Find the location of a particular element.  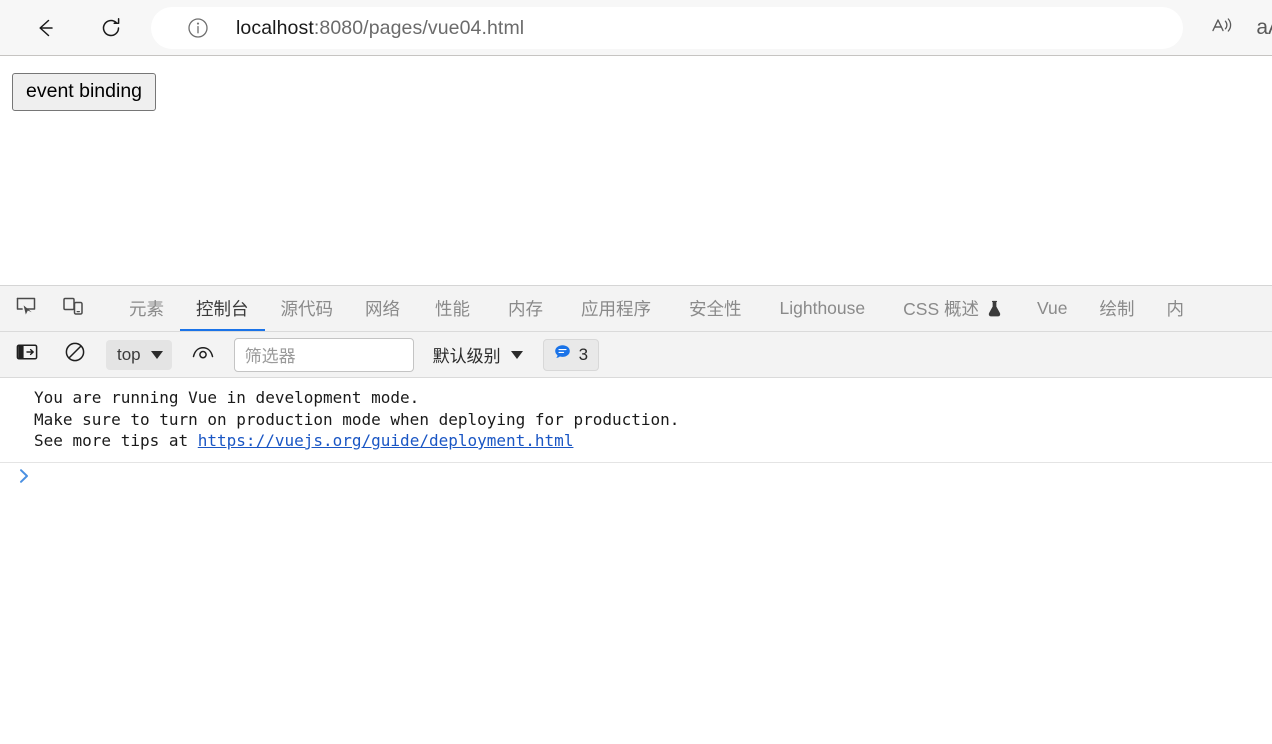

browser-toolbar-right: aA is located at coordinates (1237, 28).